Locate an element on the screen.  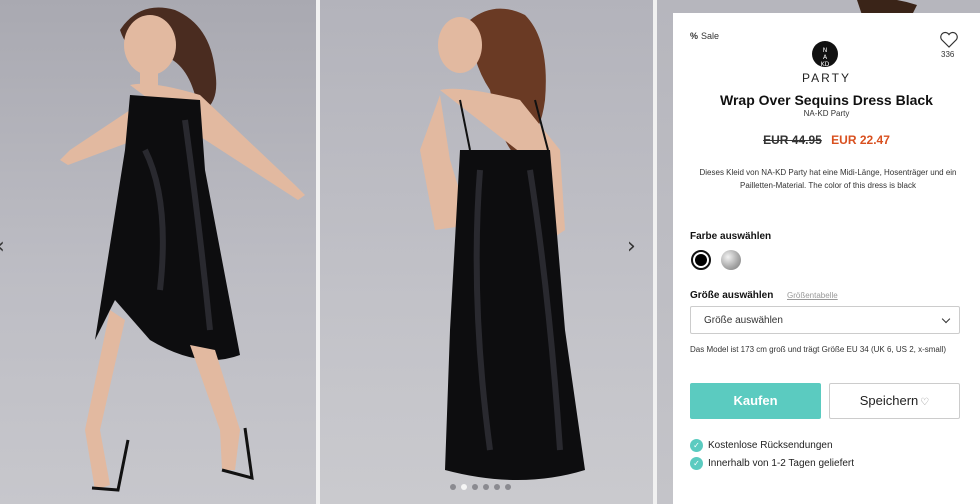
sale-badge: % Sale is located at coordinates (704, 36).